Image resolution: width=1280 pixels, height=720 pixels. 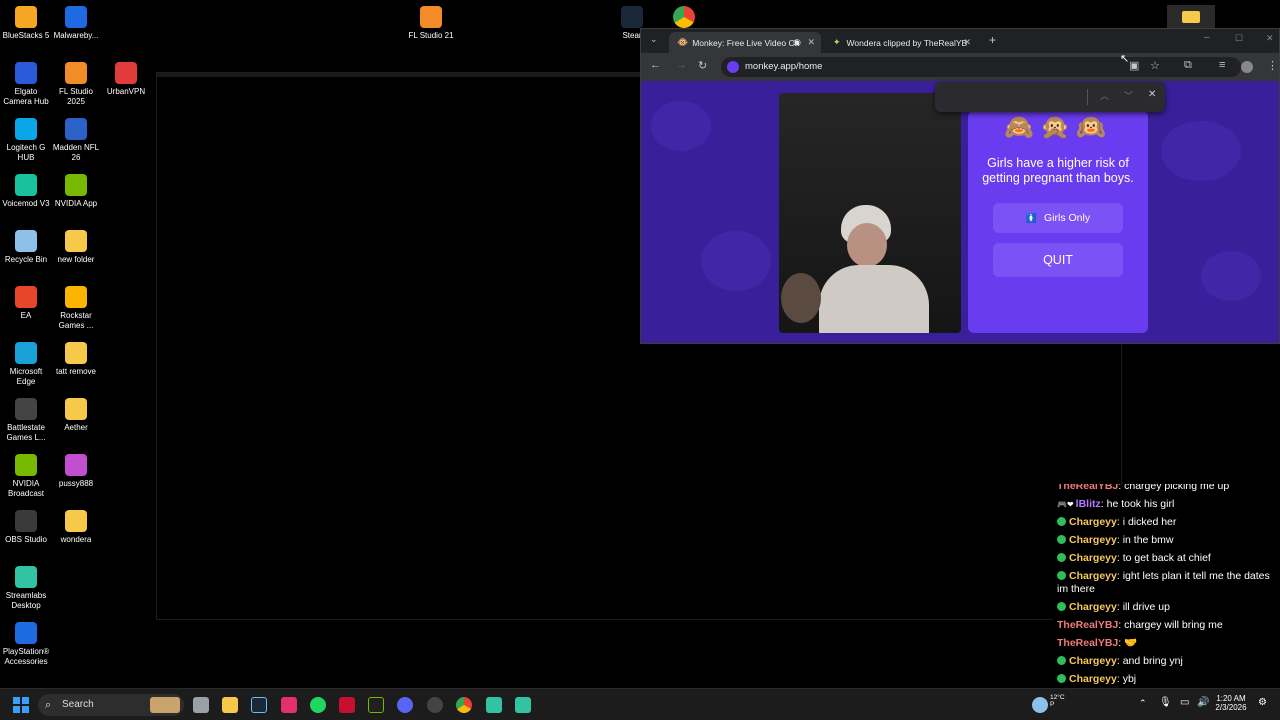 I want to click on desktop-icon: OBS Studio, so click(x=26, y=527).